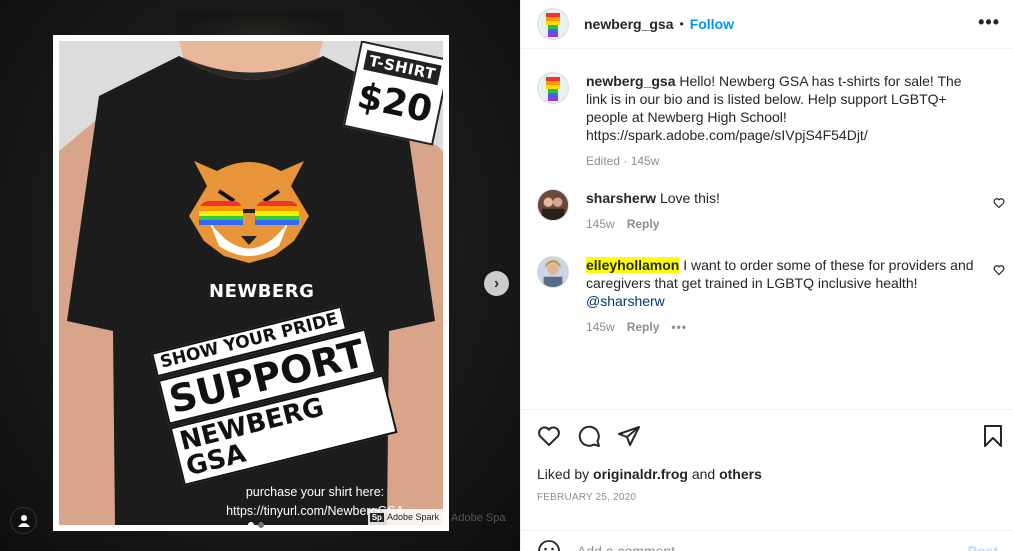 This screenshot has width=1013, height=551. I want to click on likes-summary: Liked by originaldr.frog and others, so click(649, 474).